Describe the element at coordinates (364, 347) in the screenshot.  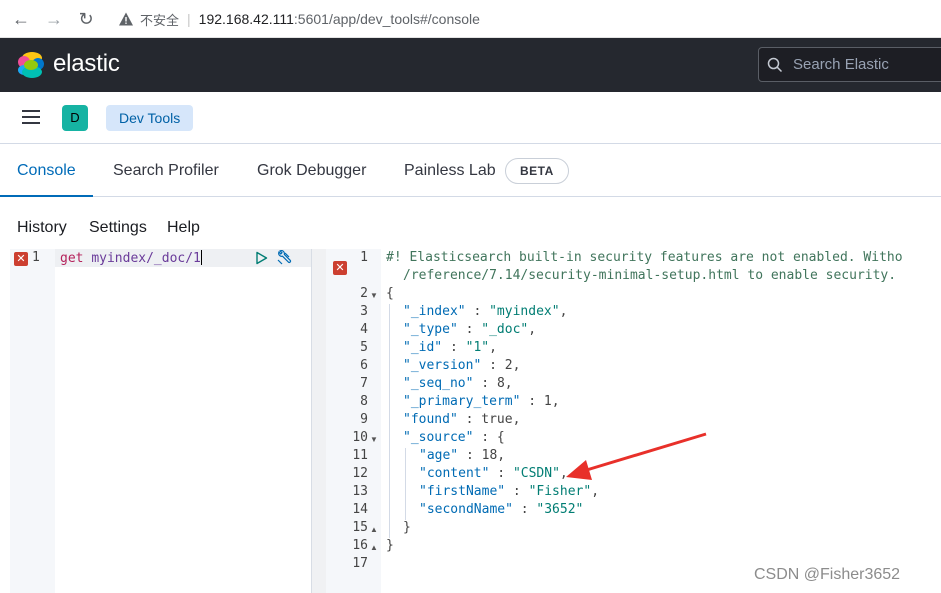
I see `line-number: 5` at that location.